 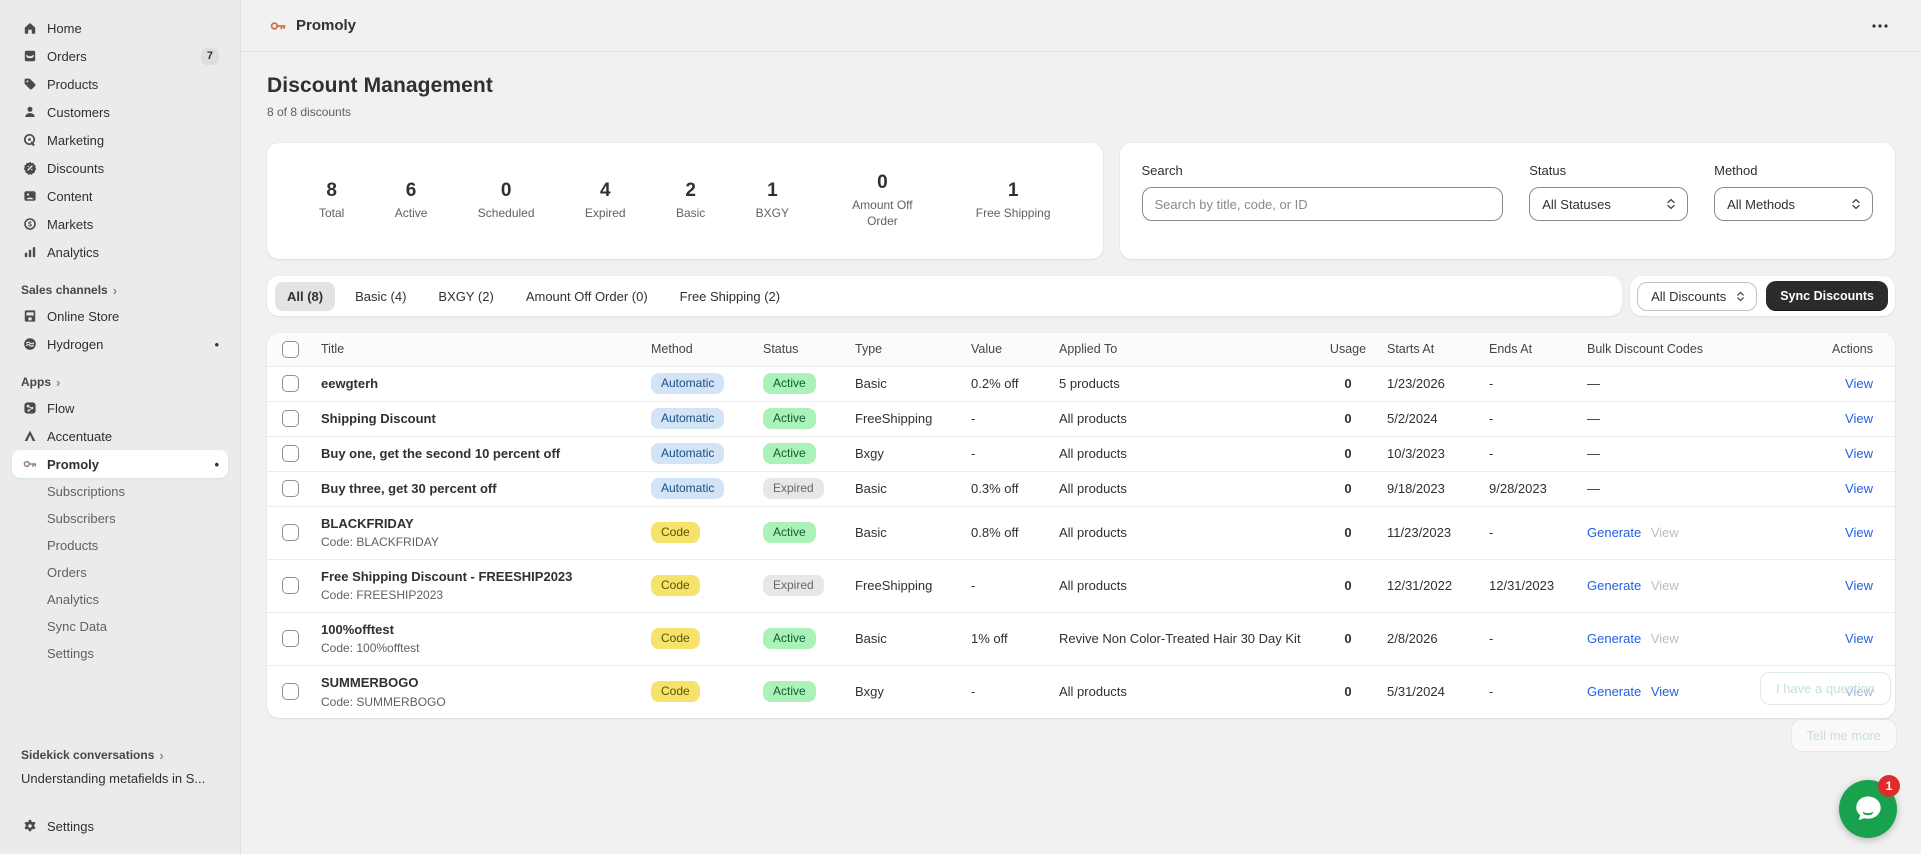 I want to click on sidebar-item-products: Products, so click(x=120, y=84).